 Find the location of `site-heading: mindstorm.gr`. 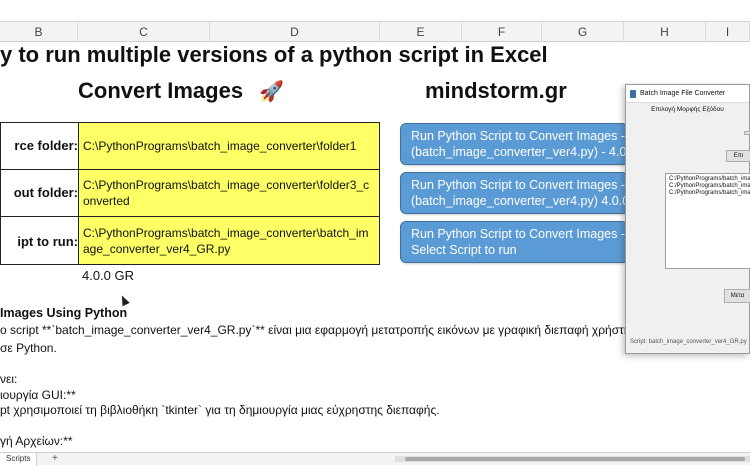

site-heading: mindstorm.gr is located at coordinates (496, 90).